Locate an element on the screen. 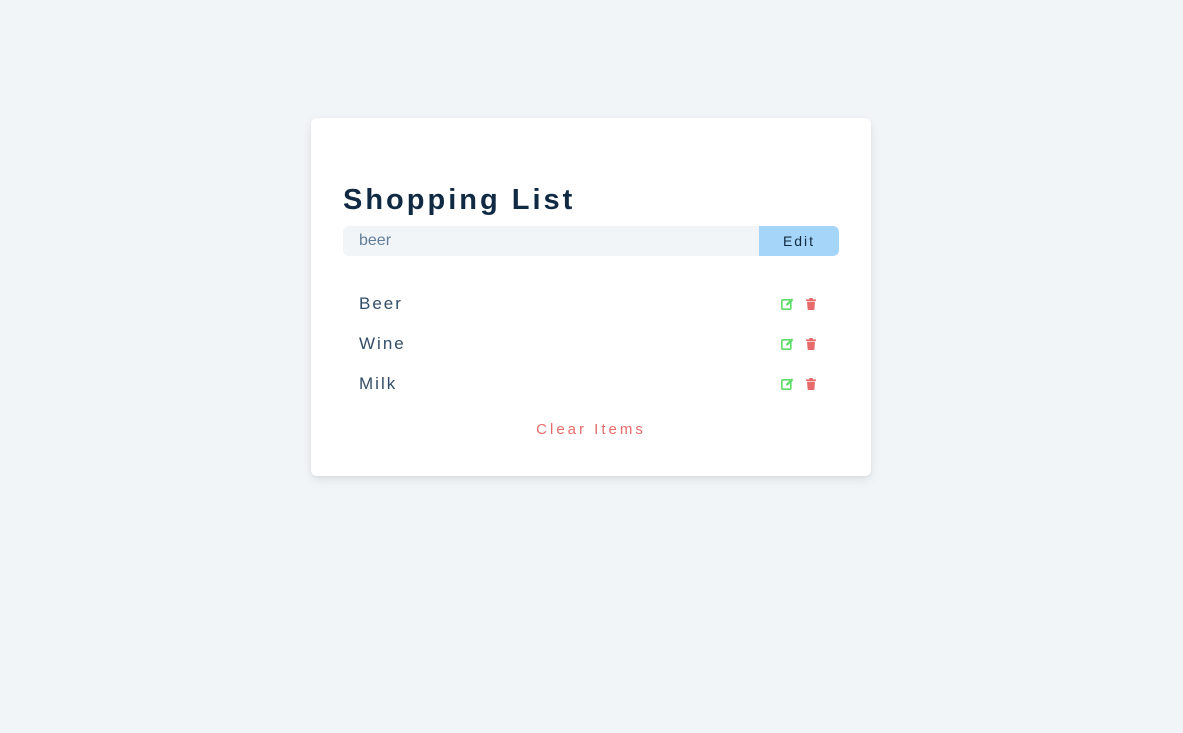 Image resolution: width=1183 pixels, height=733 pixels. grocery-form: Edit is located at coordinates (591, 241).